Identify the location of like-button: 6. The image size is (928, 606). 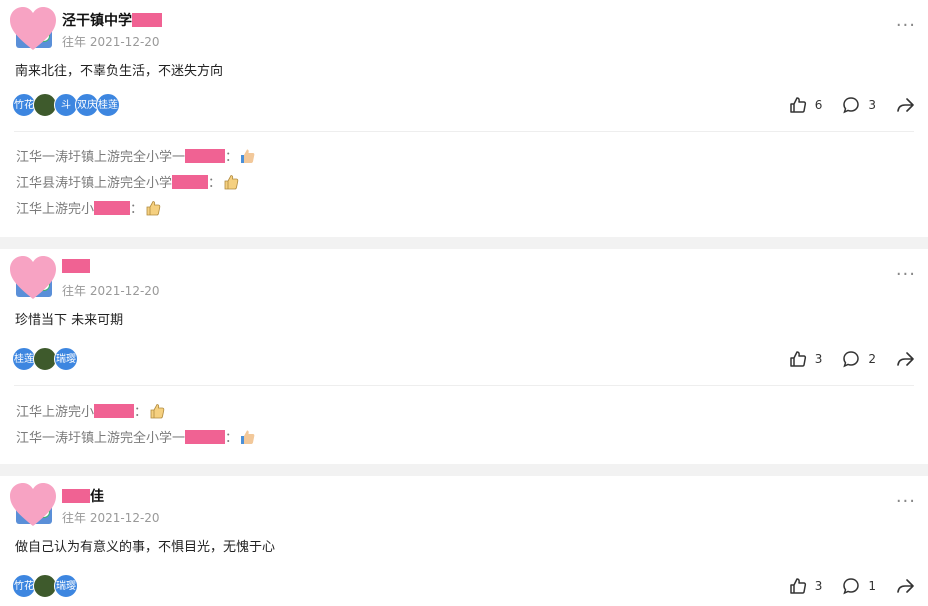
(806, 105).